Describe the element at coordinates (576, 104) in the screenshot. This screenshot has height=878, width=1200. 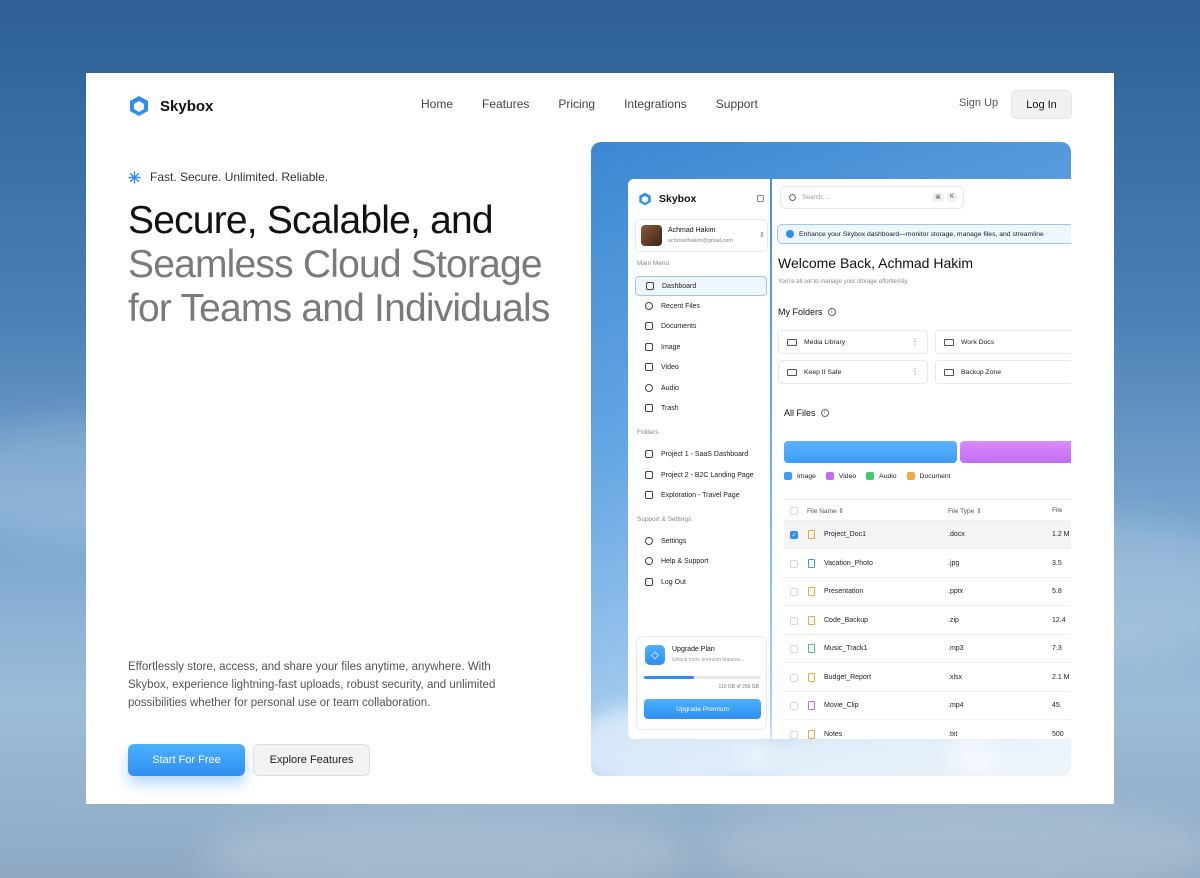
I see `nav-link-pricing: Pricing` at that location.